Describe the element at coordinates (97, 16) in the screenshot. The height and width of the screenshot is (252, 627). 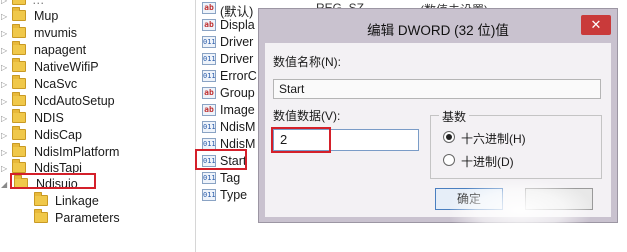
I see `tree-item-mup: ▷ Mup` at that location.